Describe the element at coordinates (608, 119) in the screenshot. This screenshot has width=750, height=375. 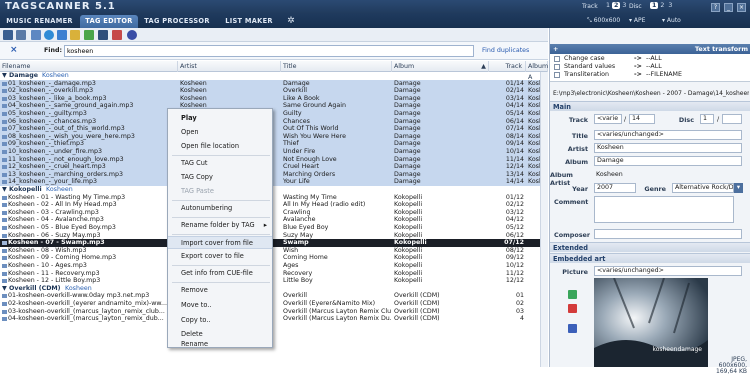
I see `track-field: <varie` at that location.